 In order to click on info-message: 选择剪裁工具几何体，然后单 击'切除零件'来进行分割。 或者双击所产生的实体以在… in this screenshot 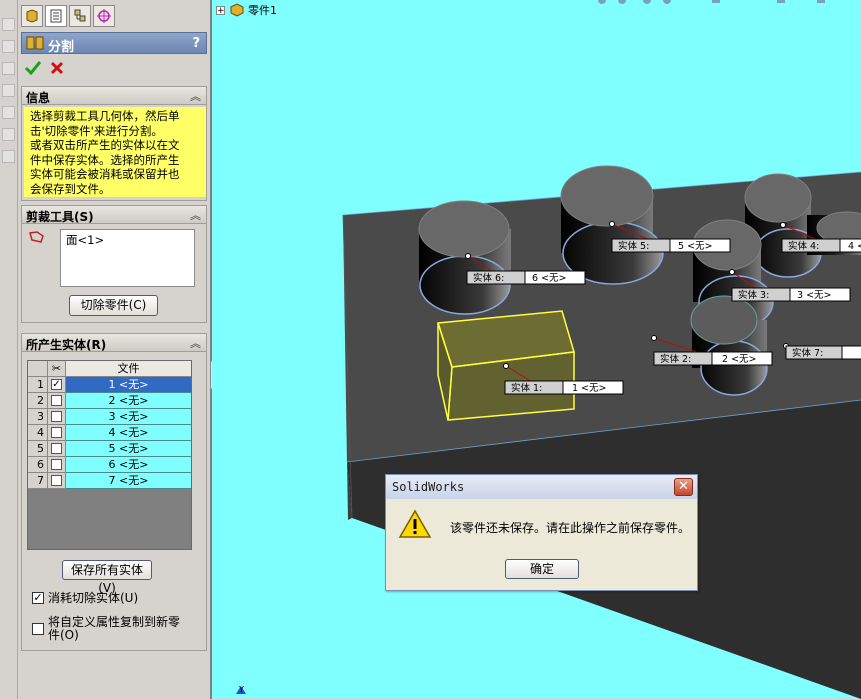, I will do `click(115, 152)`.